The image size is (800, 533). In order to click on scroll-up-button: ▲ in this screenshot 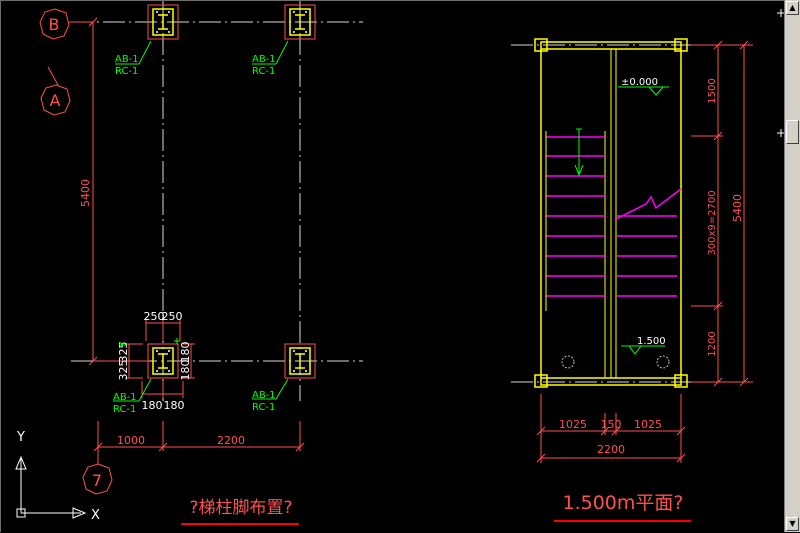, I will do `click(792, 8)`.